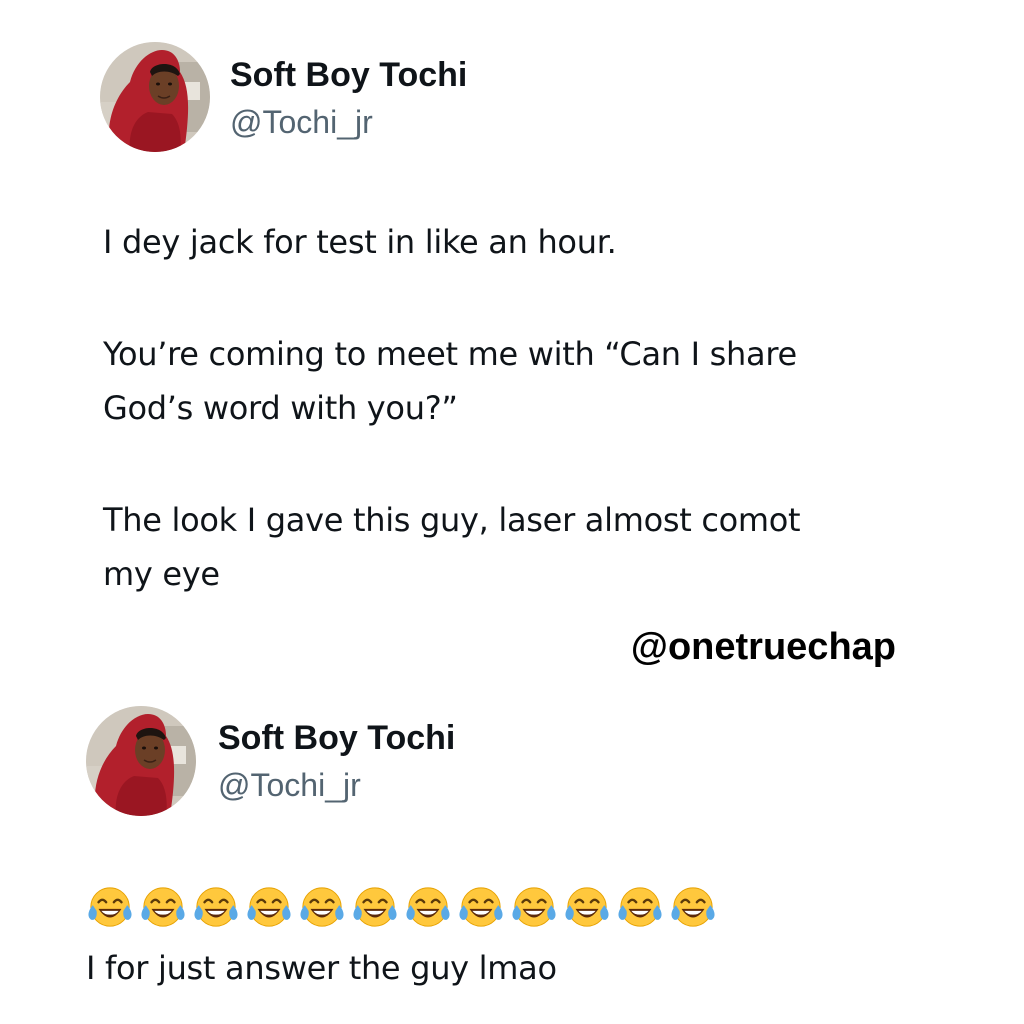 Image resolution: width=1024 pixels, height=1024 pixels. I want to click on profile-photo-avatar-icon, so click(141, 761).